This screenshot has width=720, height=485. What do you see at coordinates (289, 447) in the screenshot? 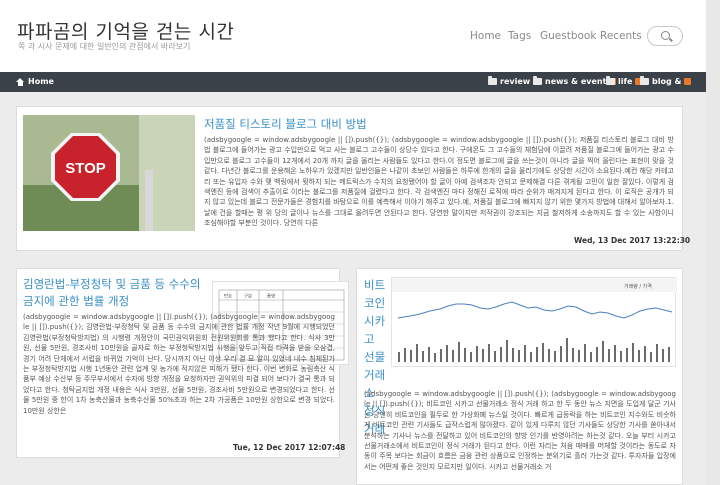
I see `post-date: Tue, 12 Dec 2017 12:07:48` at bounding box center [289, 447].